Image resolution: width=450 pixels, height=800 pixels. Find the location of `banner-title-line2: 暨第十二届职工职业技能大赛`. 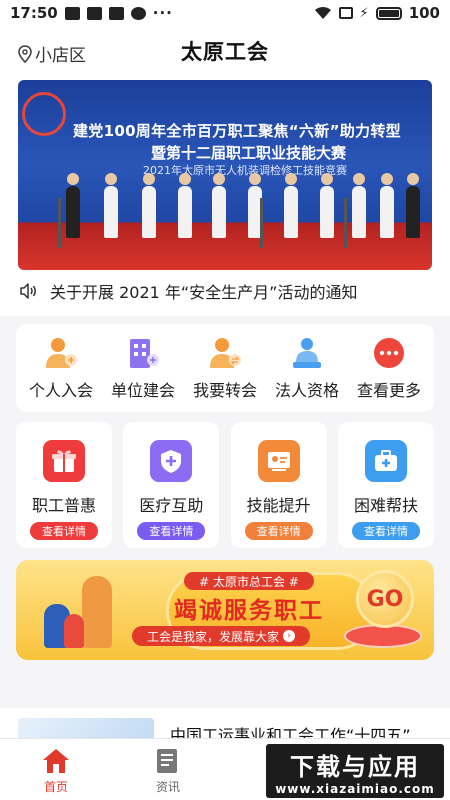

banner-title-line2: 暨第十二届职工职业技能大赛 is located at coordinates (249, 153).